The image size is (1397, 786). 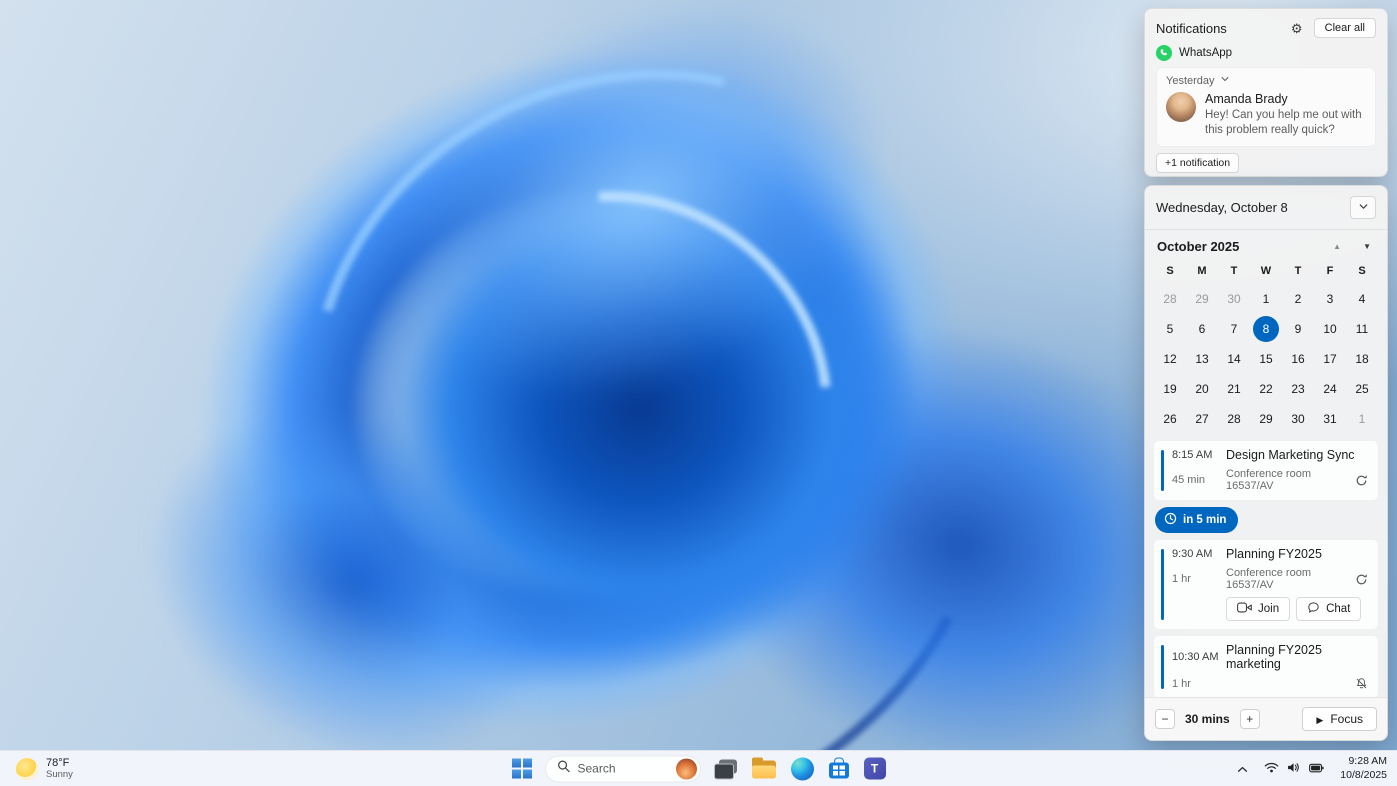 I want to click on calendar-day: 13, so click(x=1202, y=359).